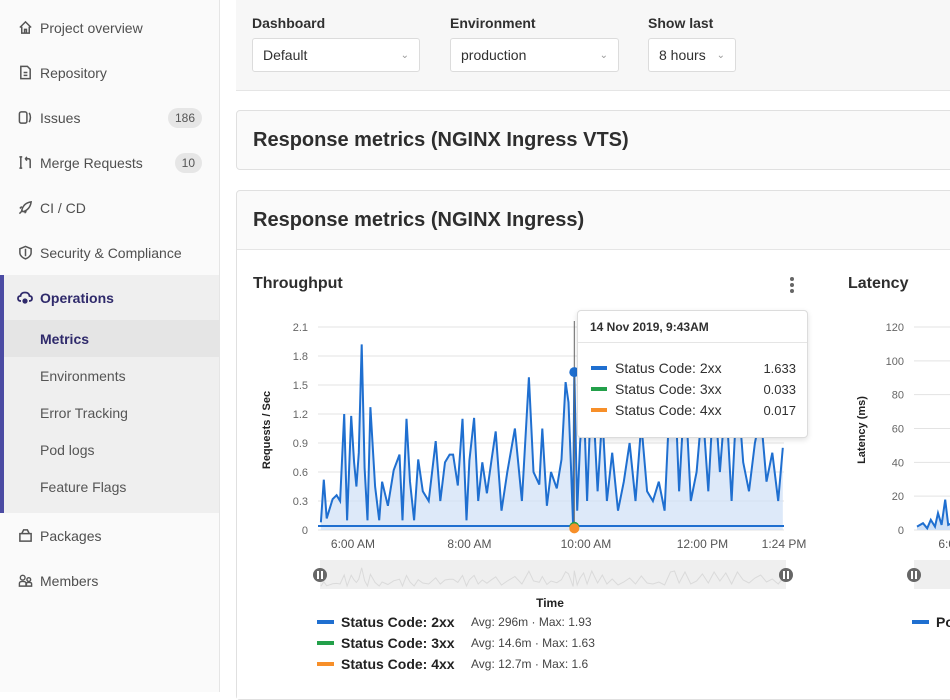 The image size is (950, 700). I want to click on tooltip-row: Status Code: 2xx 1.633, so click(693, 368).